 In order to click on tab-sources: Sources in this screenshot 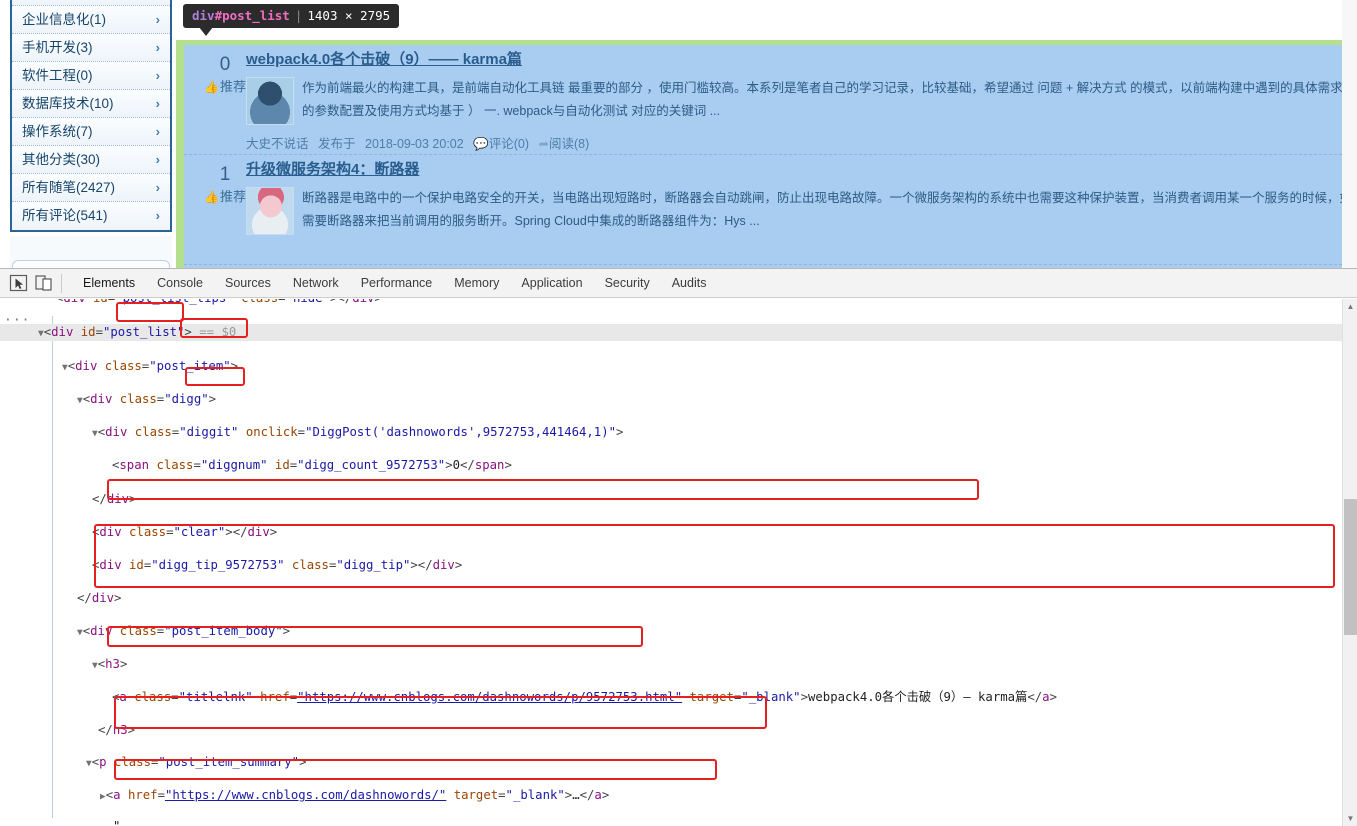, I will do `click(248, 283)`.